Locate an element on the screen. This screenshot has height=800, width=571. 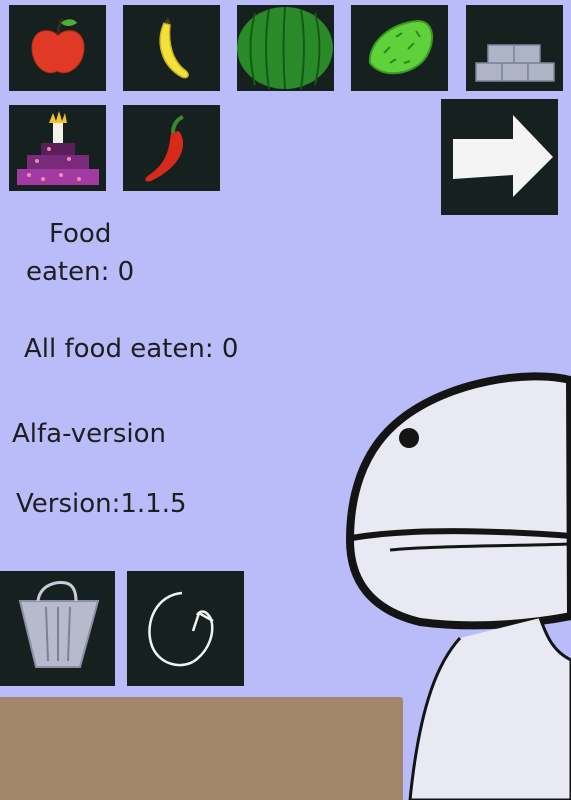
food-eaten-label-line2: eaten: 0 is located at coordinates (80, 272).